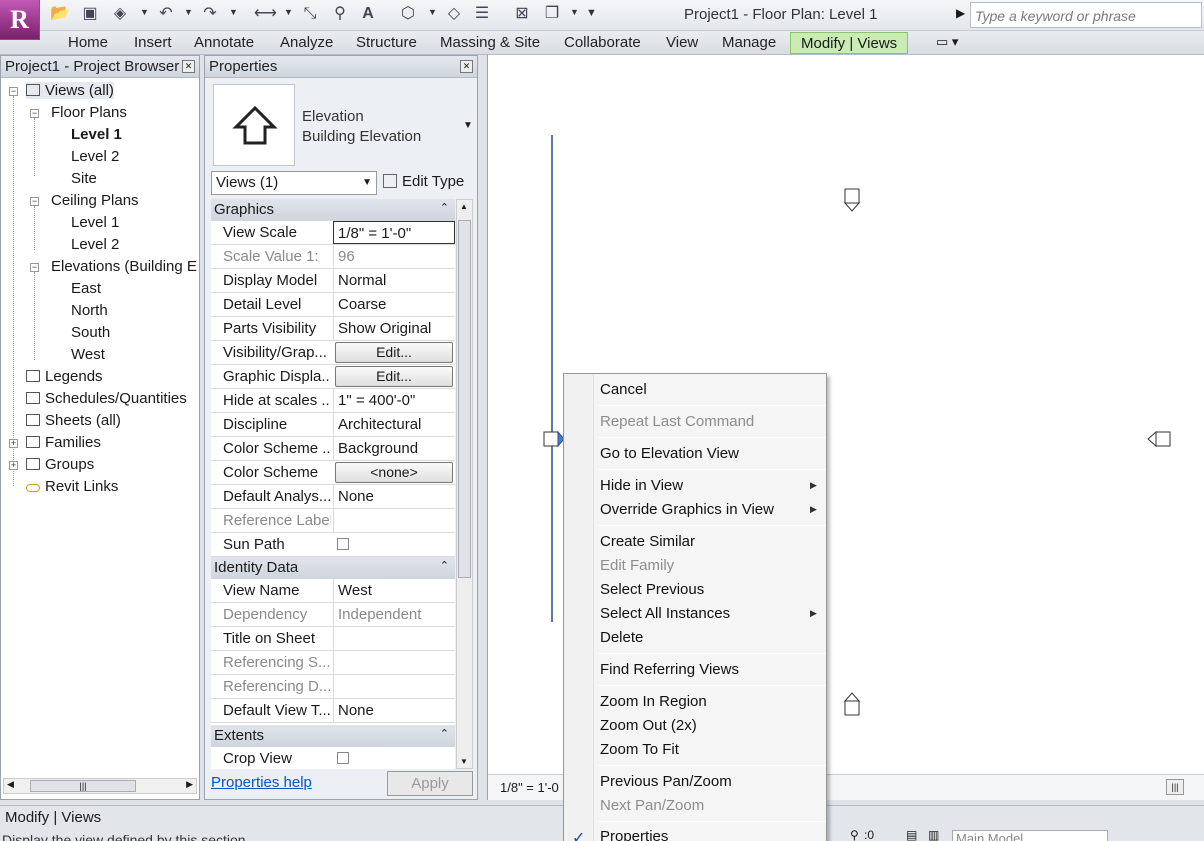 The width and height of the screenshot is (1204, 841). I want to click on tree-sheets: Sheets (all), so click(73, 420).